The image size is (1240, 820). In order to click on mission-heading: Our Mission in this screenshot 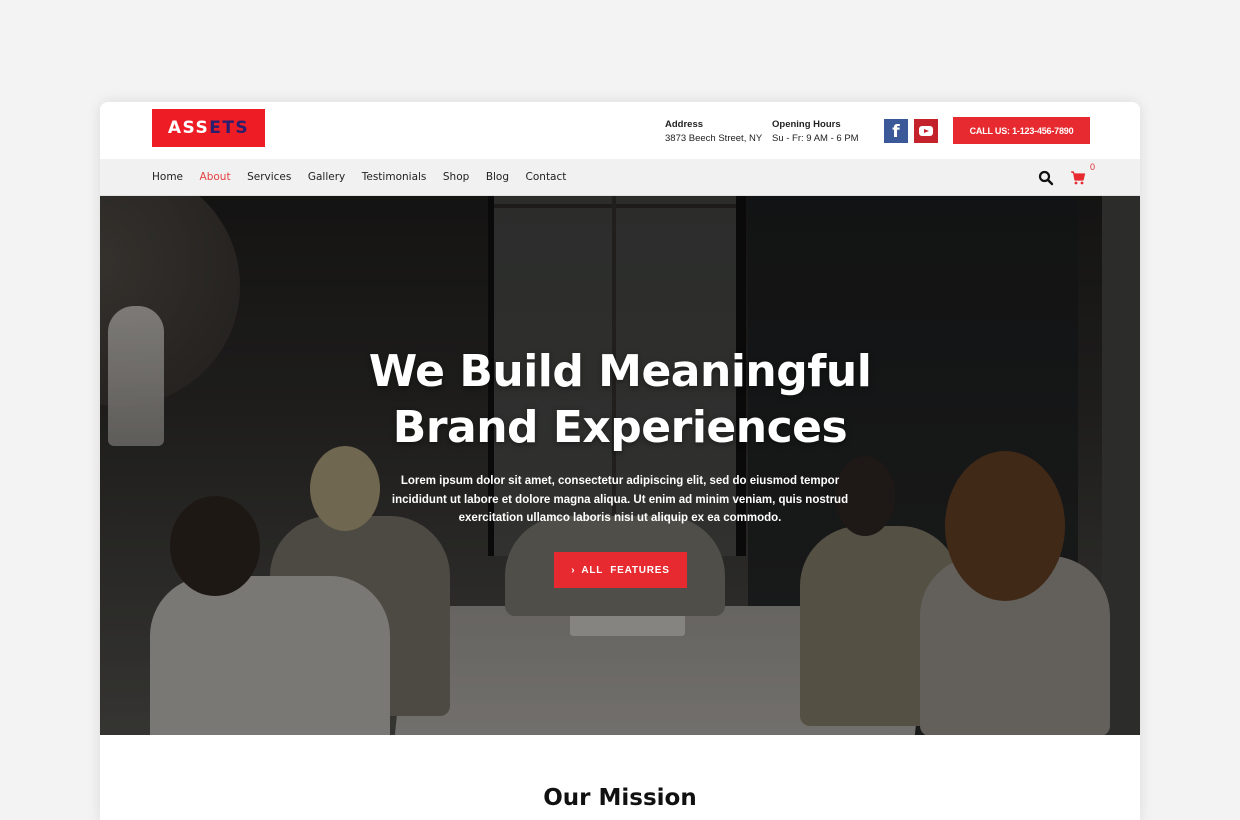, I will do `click(620, 798)`.